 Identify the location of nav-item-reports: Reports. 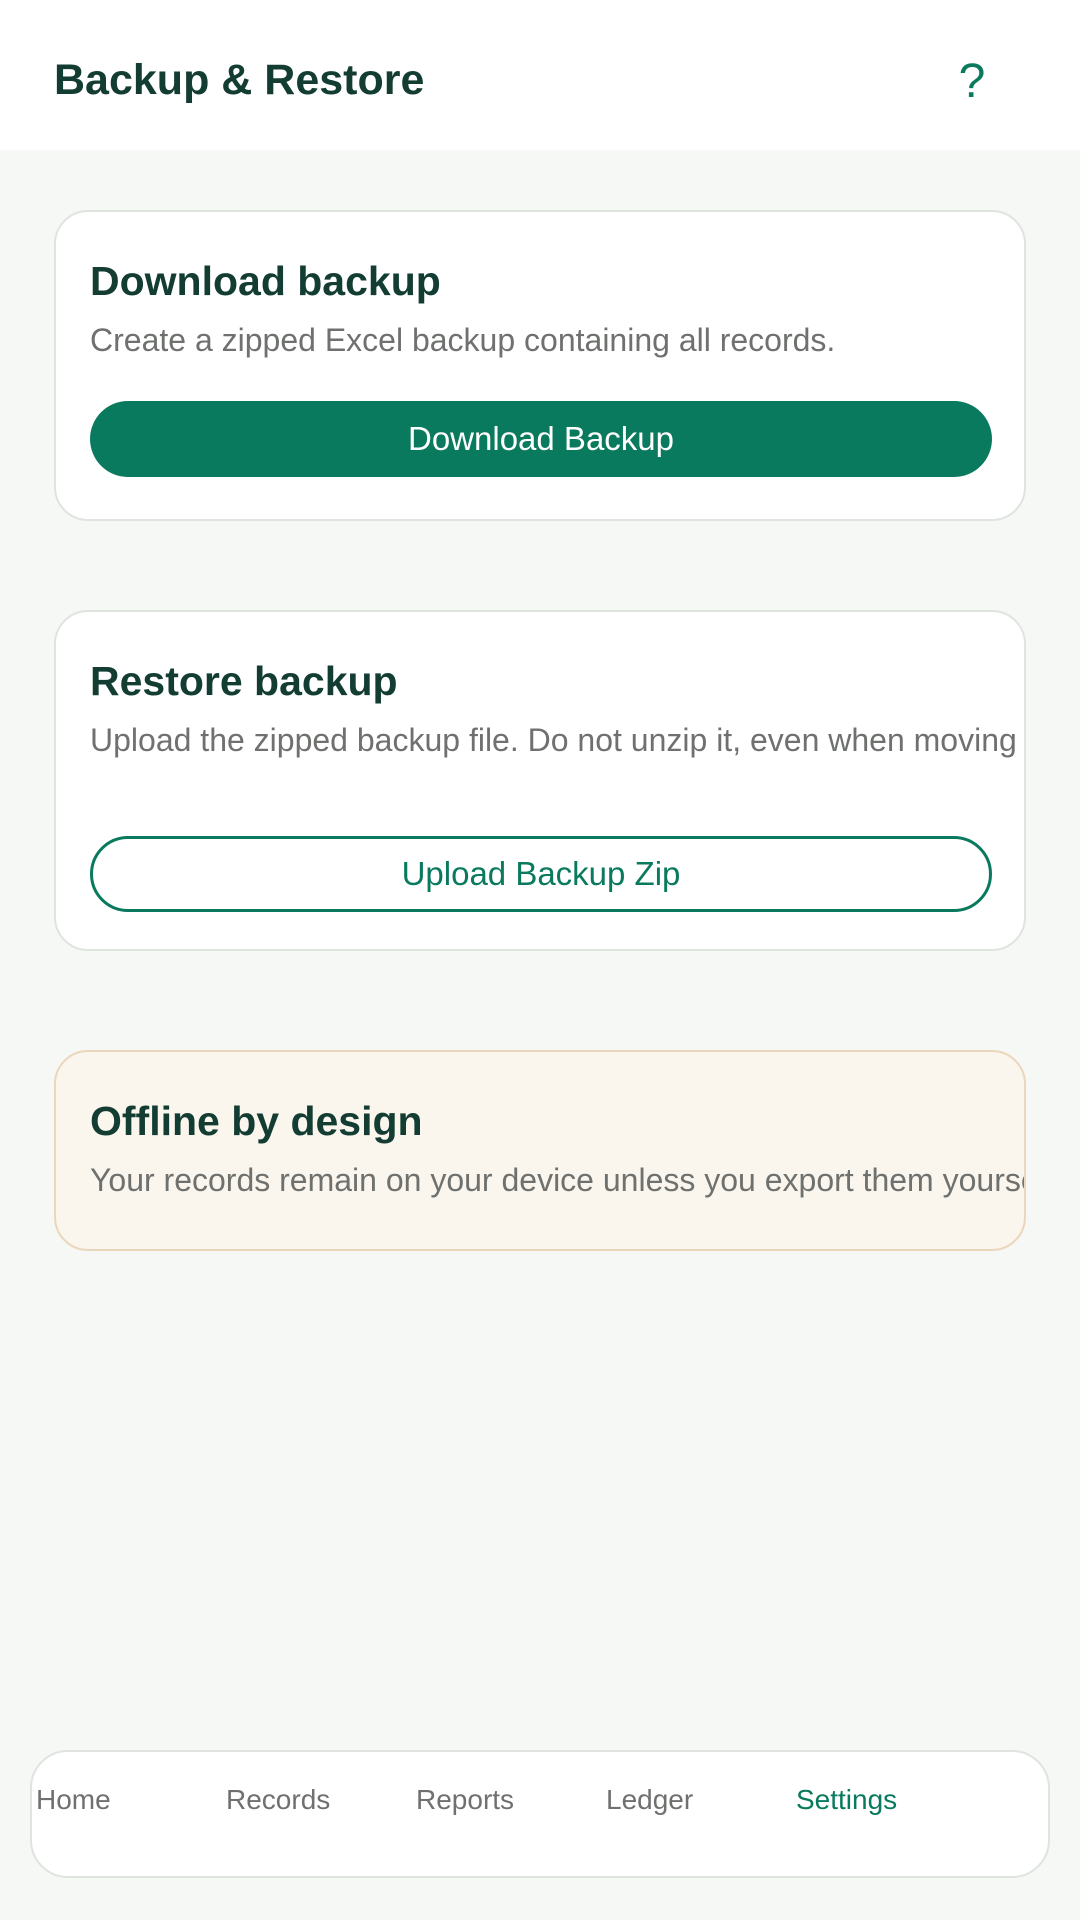
(465, 1800).